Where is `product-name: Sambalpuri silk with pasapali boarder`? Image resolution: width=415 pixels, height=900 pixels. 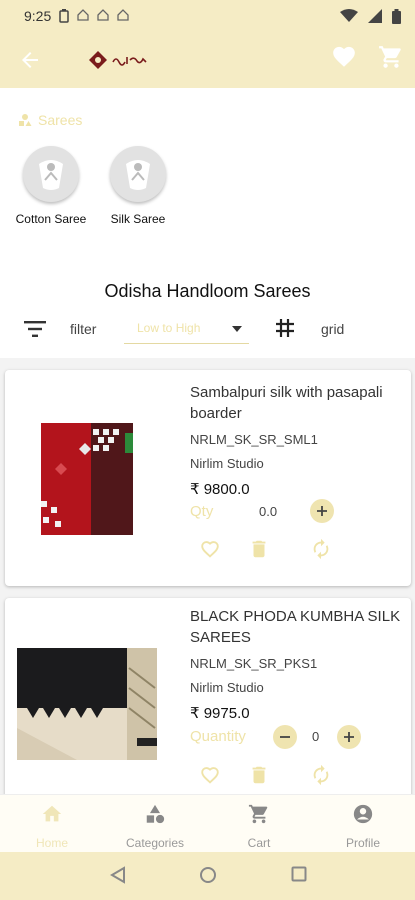
product-name: Sambalpuri silk with pasapali boarder is located at coordinates (297, 403).